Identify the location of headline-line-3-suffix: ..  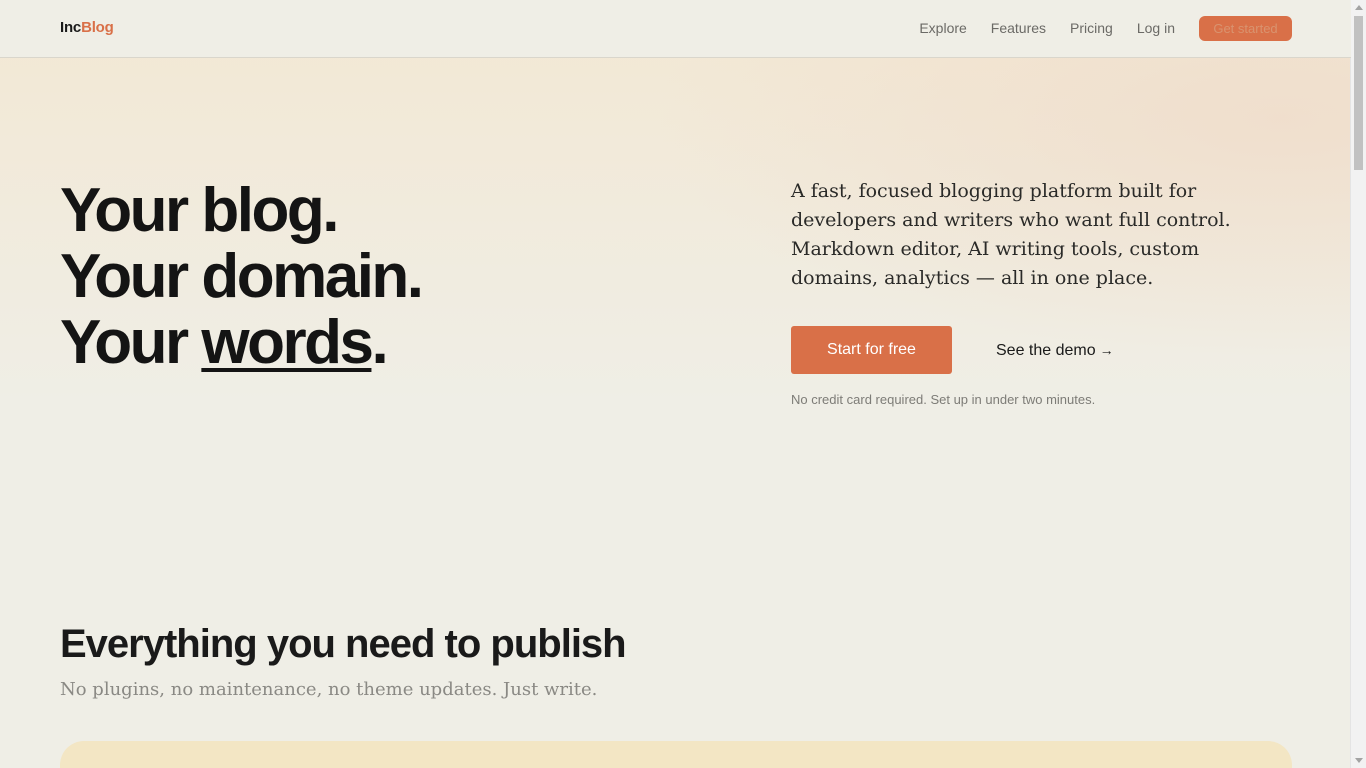
(379, 342).